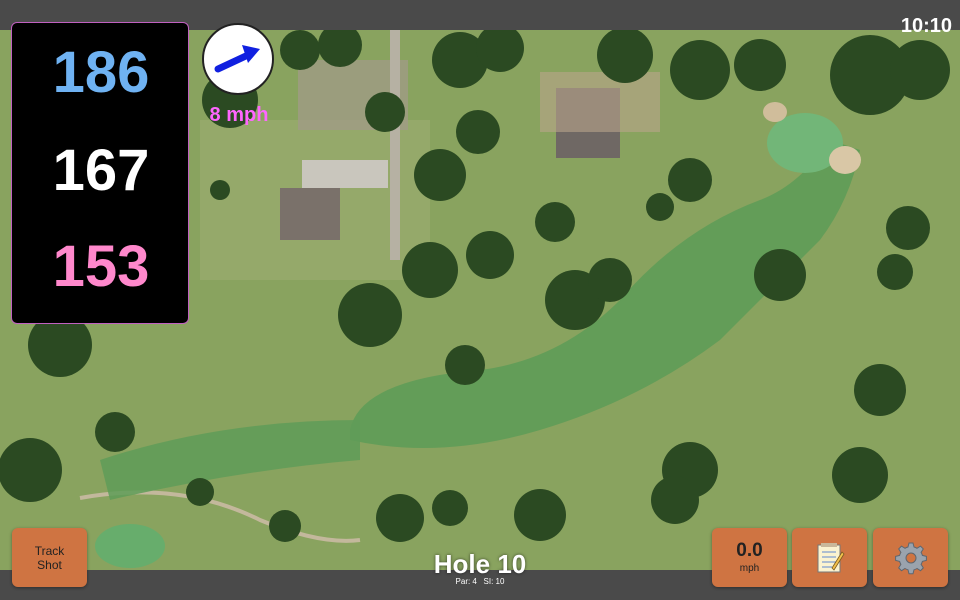  I want to click on center-yardage: 167, so click(101, 170).